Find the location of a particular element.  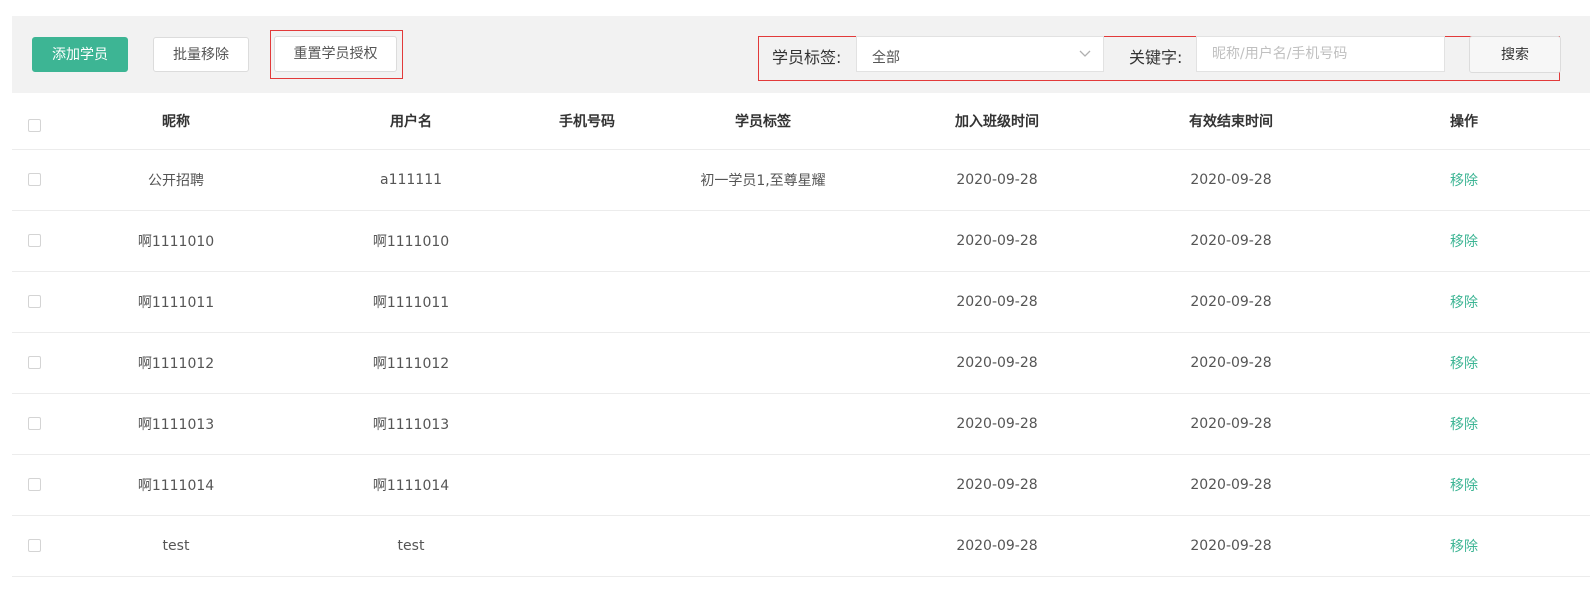

tags-cell: 初一学员1,至尊星耀 is located at coordinates (763, 181).